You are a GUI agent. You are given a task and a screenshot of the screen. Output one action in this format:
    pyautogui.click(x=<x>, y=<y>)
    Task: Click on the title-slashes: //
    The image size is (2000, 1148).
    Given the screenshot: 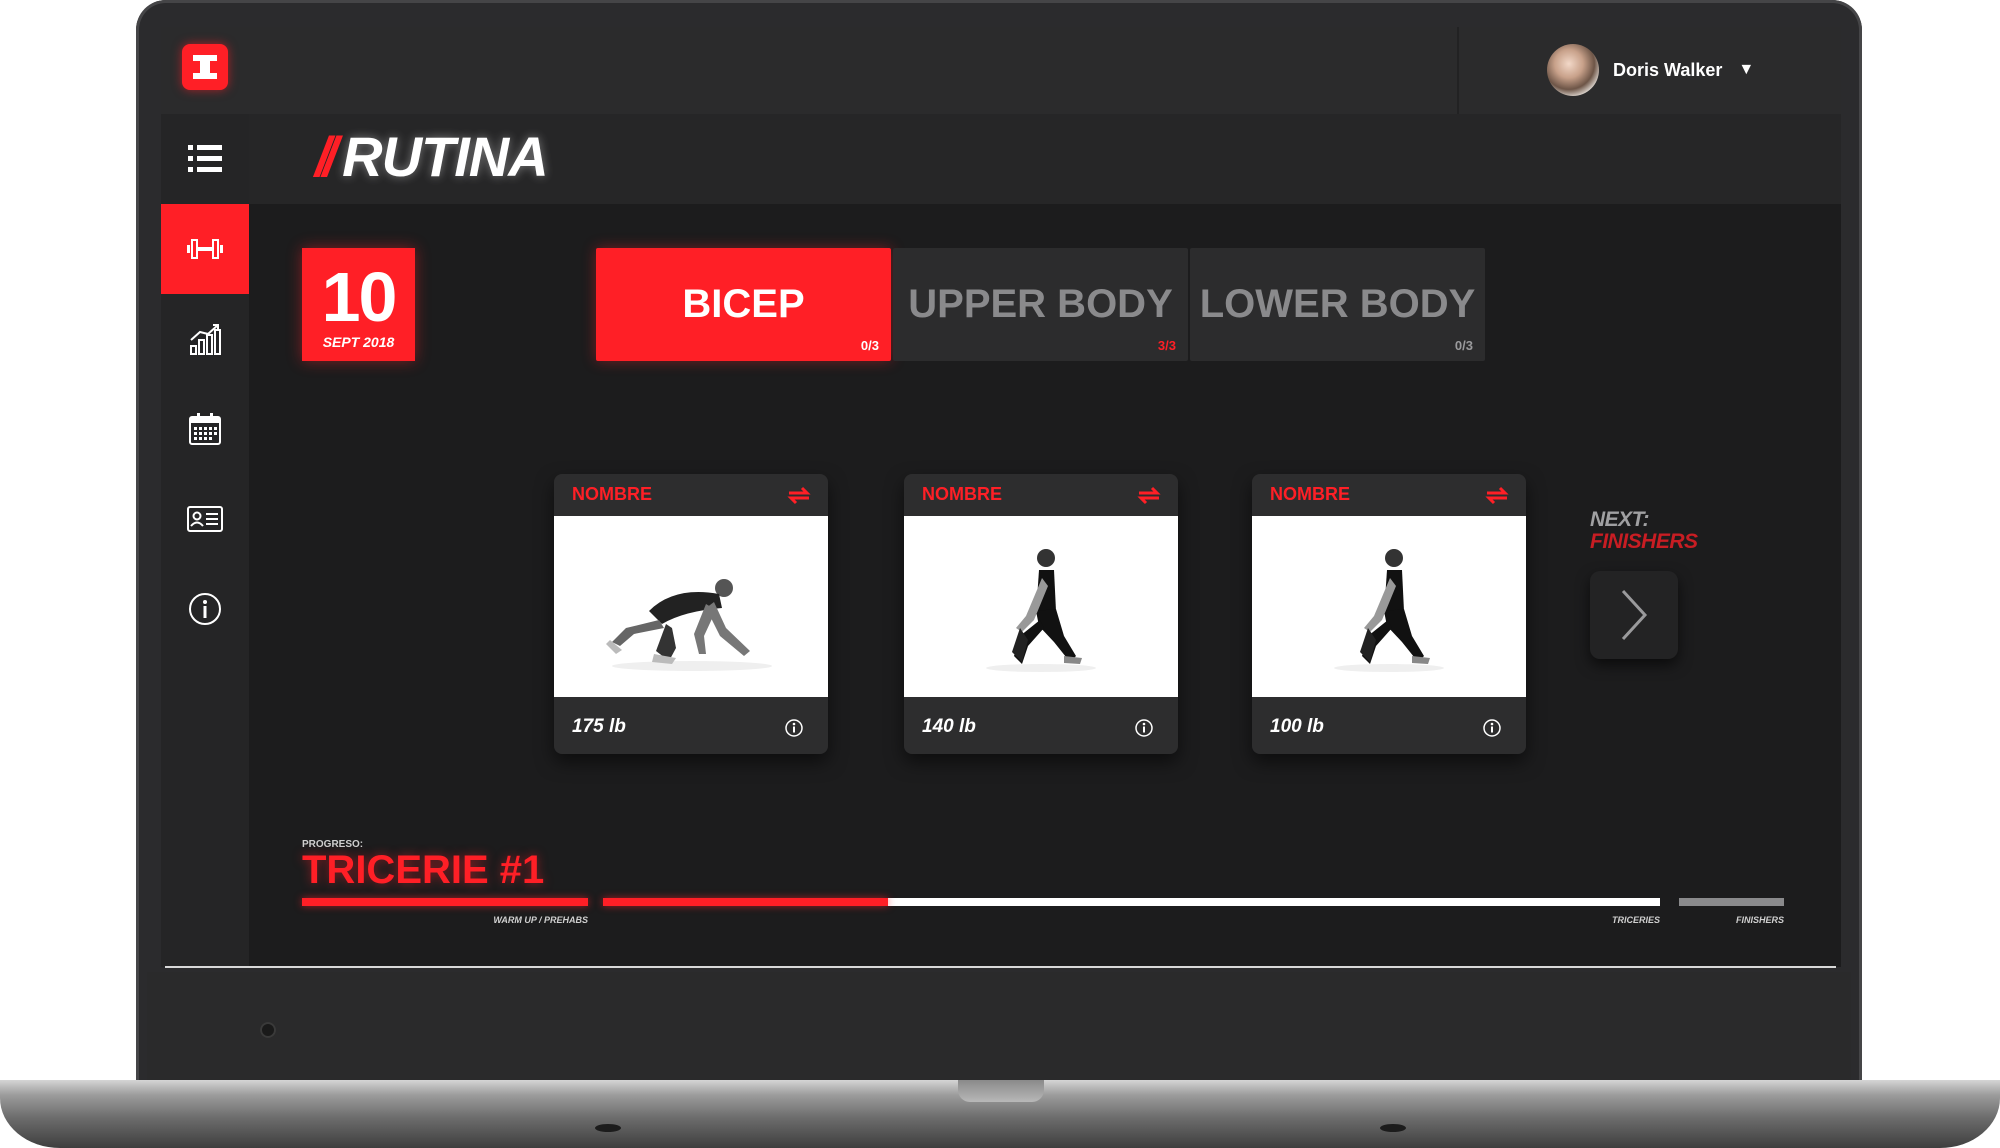 What is the action you would take?
    pyautogui.click(x=326, y=156)
    